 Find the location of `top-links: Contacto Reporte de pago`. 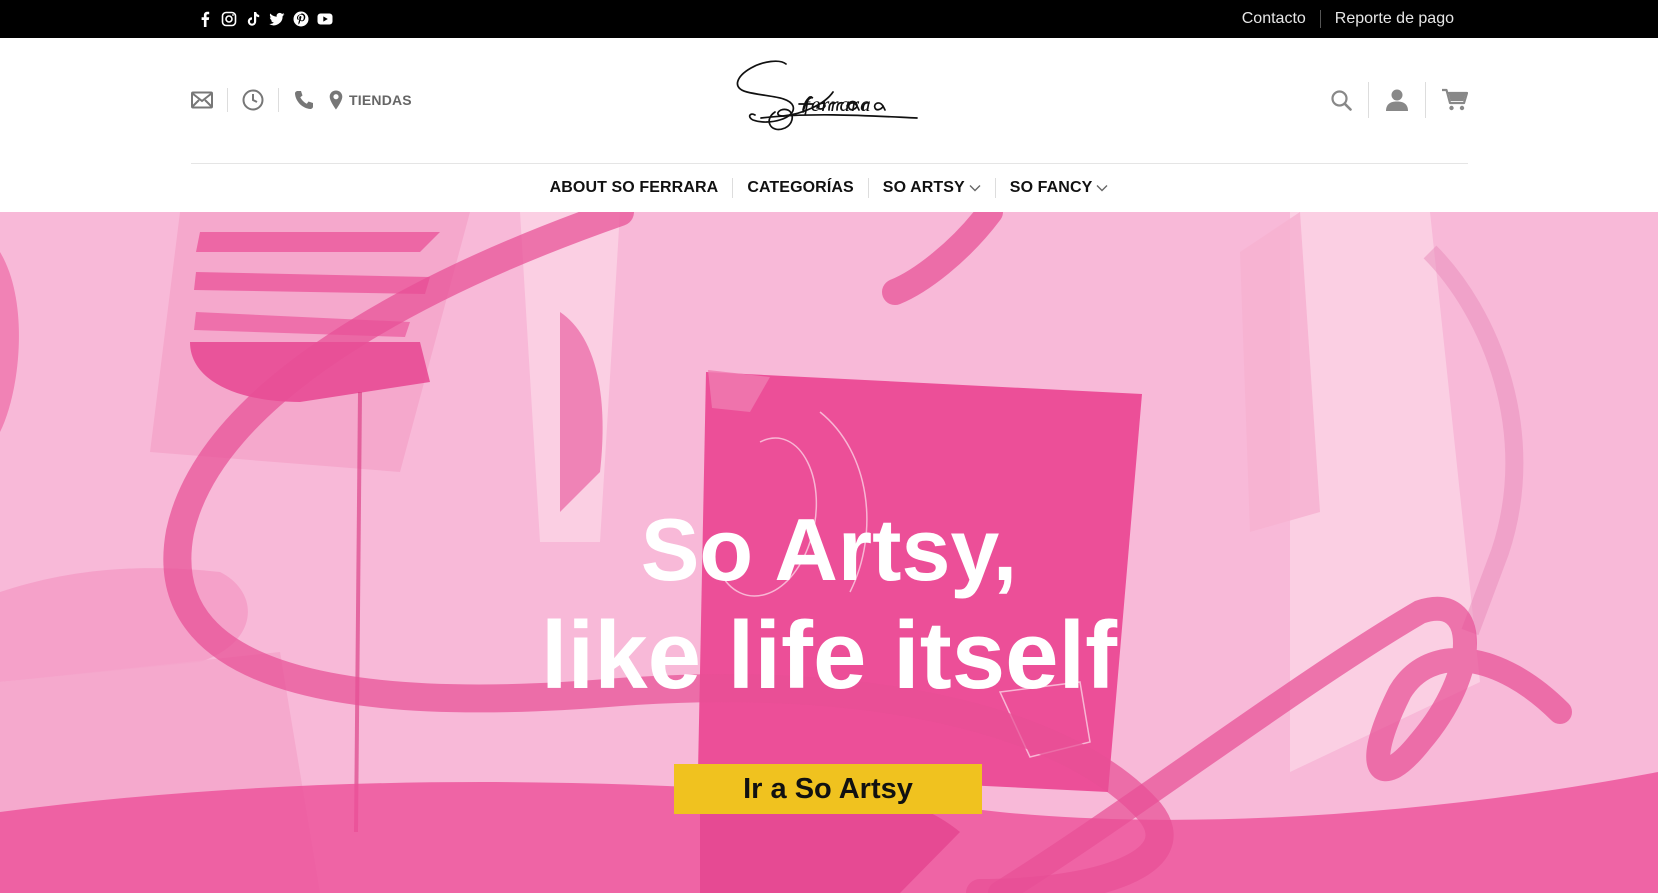

top-links: Contacto Reporte de pago is located at coordinates (1348, 19).